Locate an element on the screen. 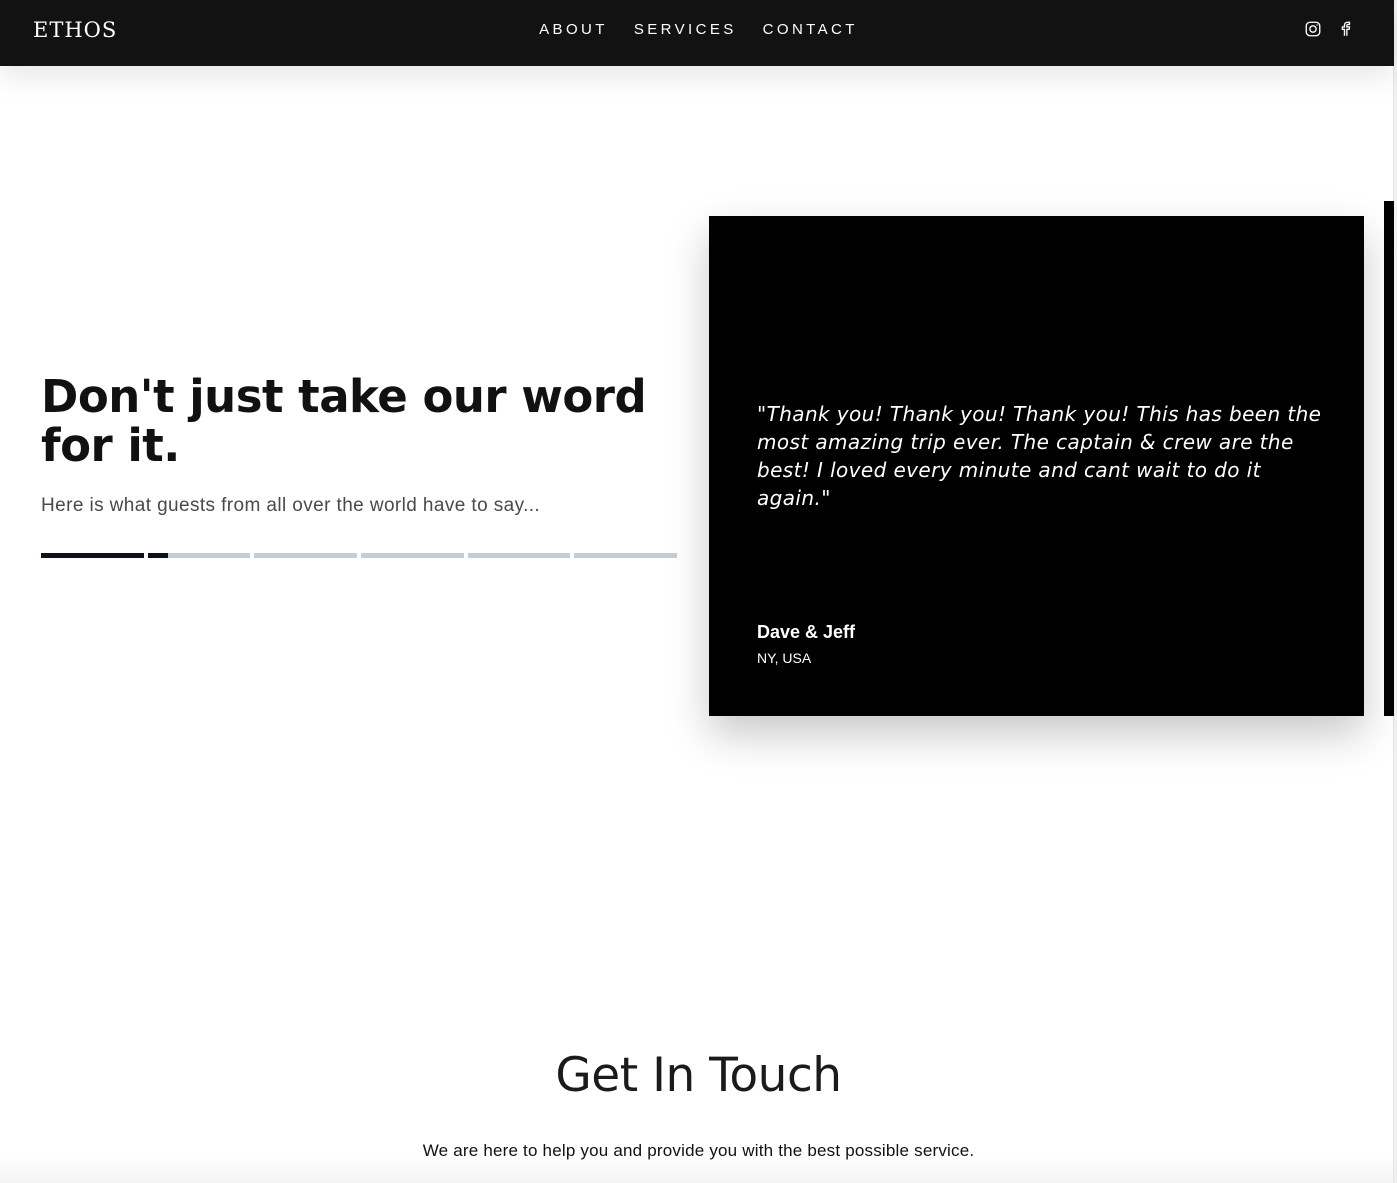 The width and height of the screenshot is (1397, 1183). nav-link-contact: CONTACT is located at coordinates (810, 30).